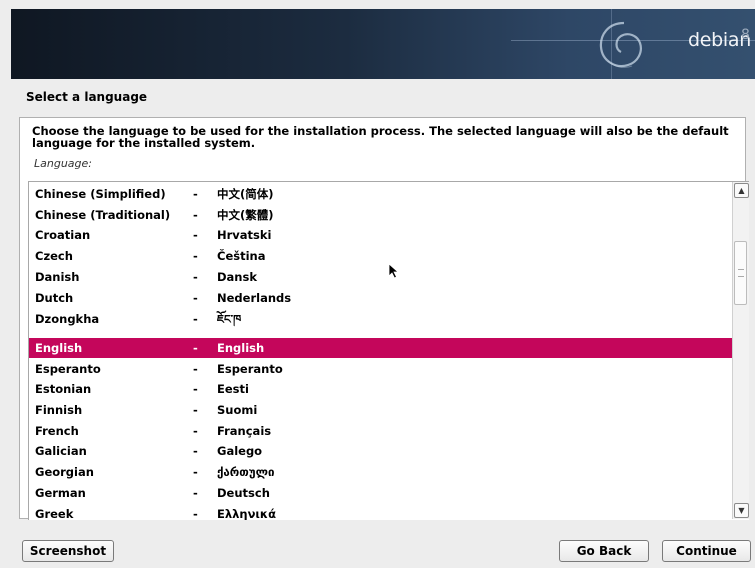 This screenshot has height=568, width=755. I want to click on native-language-name: ཇོང་ཁ, so click(229, 319).